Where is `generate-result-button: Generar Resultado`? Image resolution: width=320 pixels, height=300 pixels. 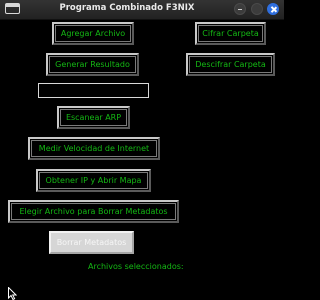
generate-result-button: Generar Resultado is located at coordinates (92, 64).